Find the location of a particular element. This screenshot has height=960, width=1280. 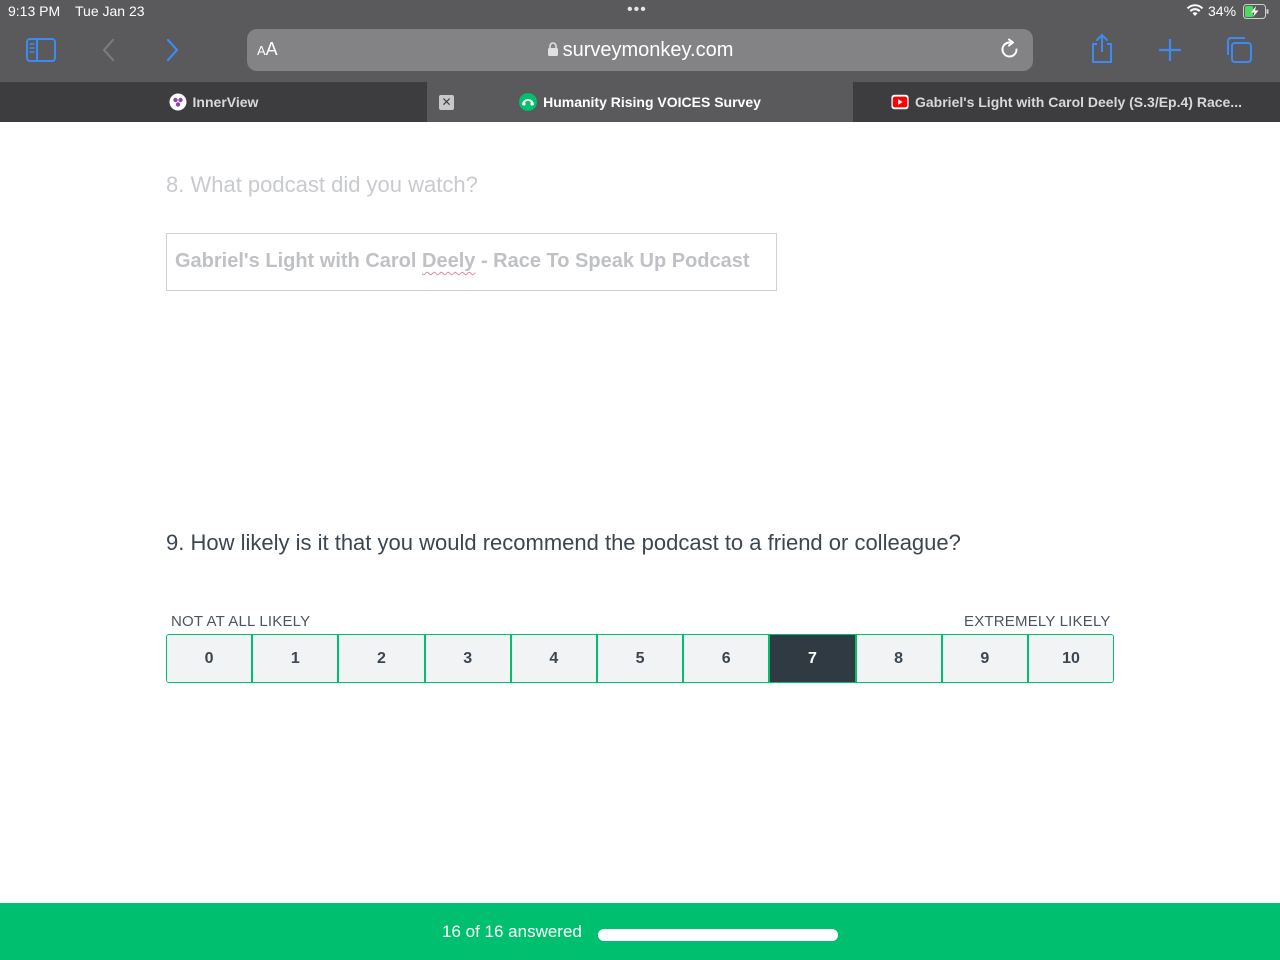

scale-option-5: 5 is located at coordinates (641, 658).